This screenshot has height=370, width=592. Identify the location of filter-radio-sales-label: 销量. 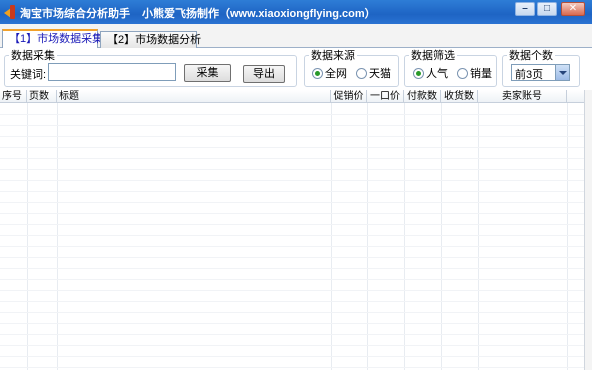
(481, 74).